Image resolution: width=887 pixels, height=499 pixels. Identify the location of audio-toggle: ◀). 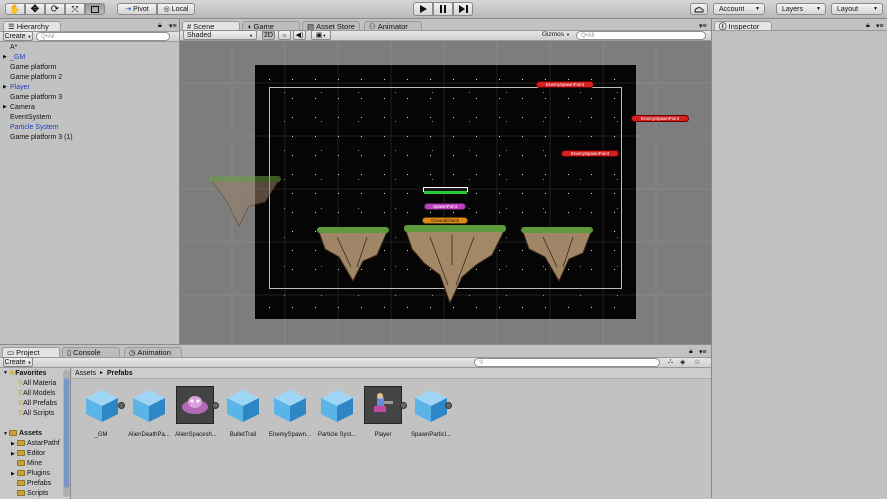
(299, 35).